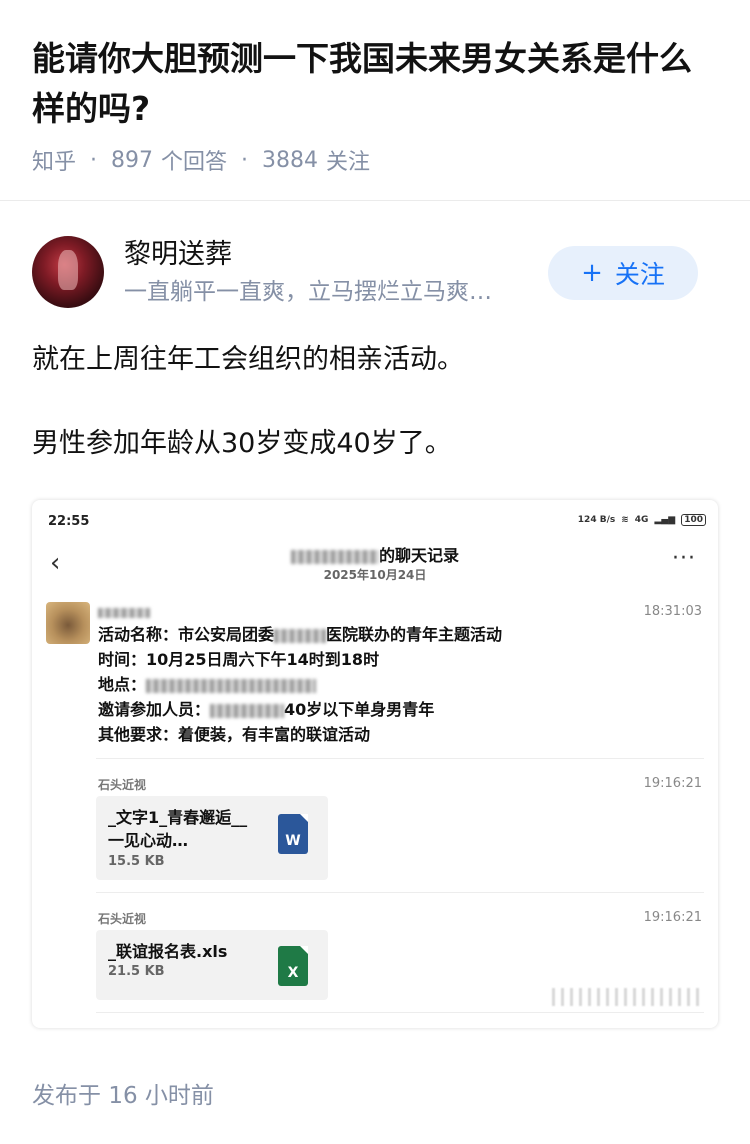 The image size is (750, 1144). What do you see at coordinates (375, 575) in the screenshot?
I see `chat-date: 2025年10月24日` at bounding box center [375, 575].